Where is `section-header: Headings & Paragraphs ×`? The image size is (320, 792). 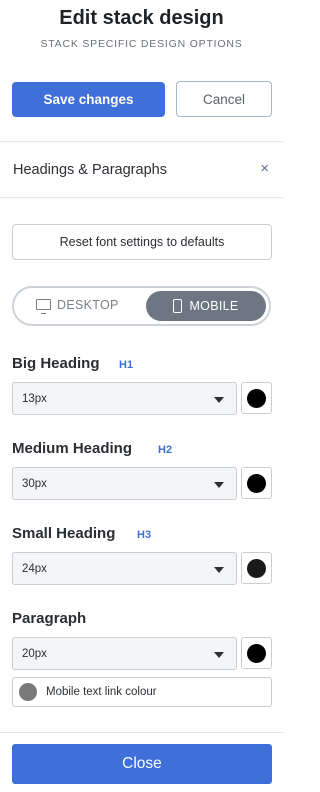
section-header: Headings & Paragraphs × is located at coordinates (141, 170).